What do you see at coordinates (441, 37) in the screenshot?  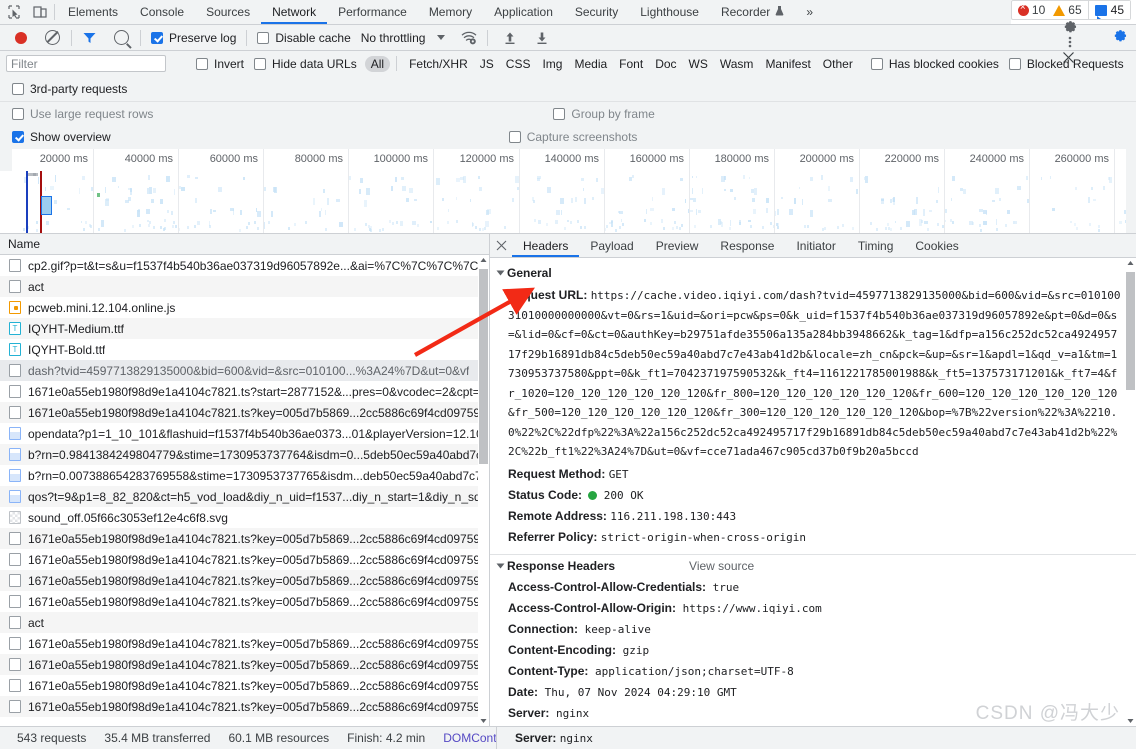 I see `chevron-down-icon` at bounding box center [441, 37].